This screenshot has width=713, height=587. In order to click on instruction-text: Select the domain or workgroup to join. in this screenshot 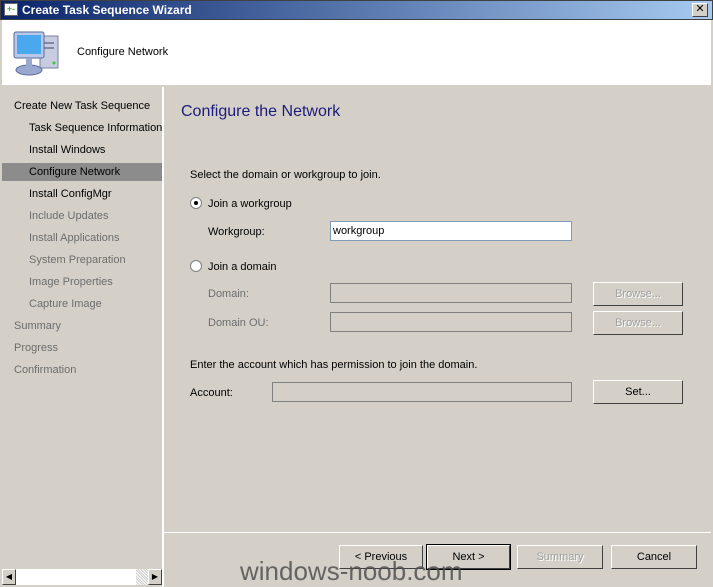, I will do `click(285, 175)`.